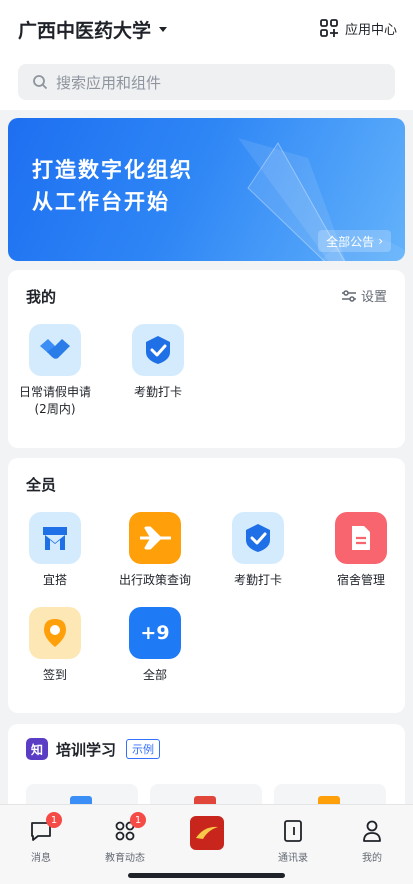 Image resolution: width=413 pixels, height=884 pixels. I want to click on training-card: 知 培训学习 示例, so click(206, 774).